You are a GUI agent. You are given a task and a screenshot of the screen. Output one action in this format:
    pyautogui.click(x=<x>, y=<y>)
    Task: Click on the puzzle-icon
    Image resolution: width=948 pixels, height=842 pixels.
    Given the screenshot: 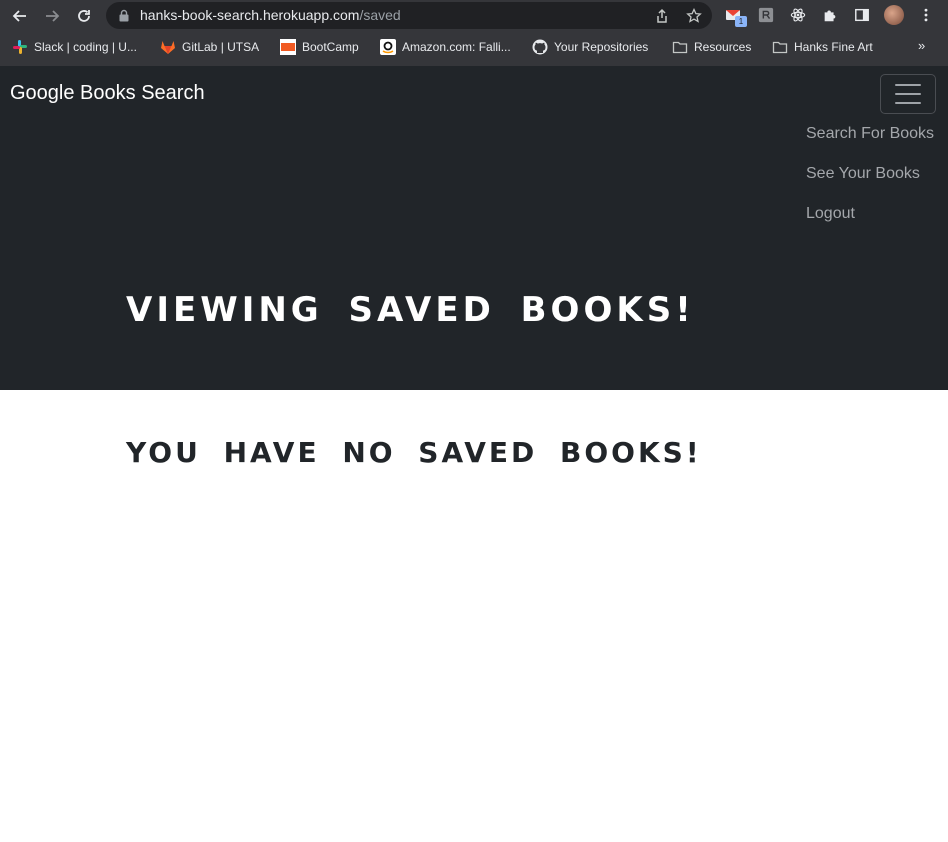 What is the action you would take?
    pyautogui.click(x=830, y=16)
    